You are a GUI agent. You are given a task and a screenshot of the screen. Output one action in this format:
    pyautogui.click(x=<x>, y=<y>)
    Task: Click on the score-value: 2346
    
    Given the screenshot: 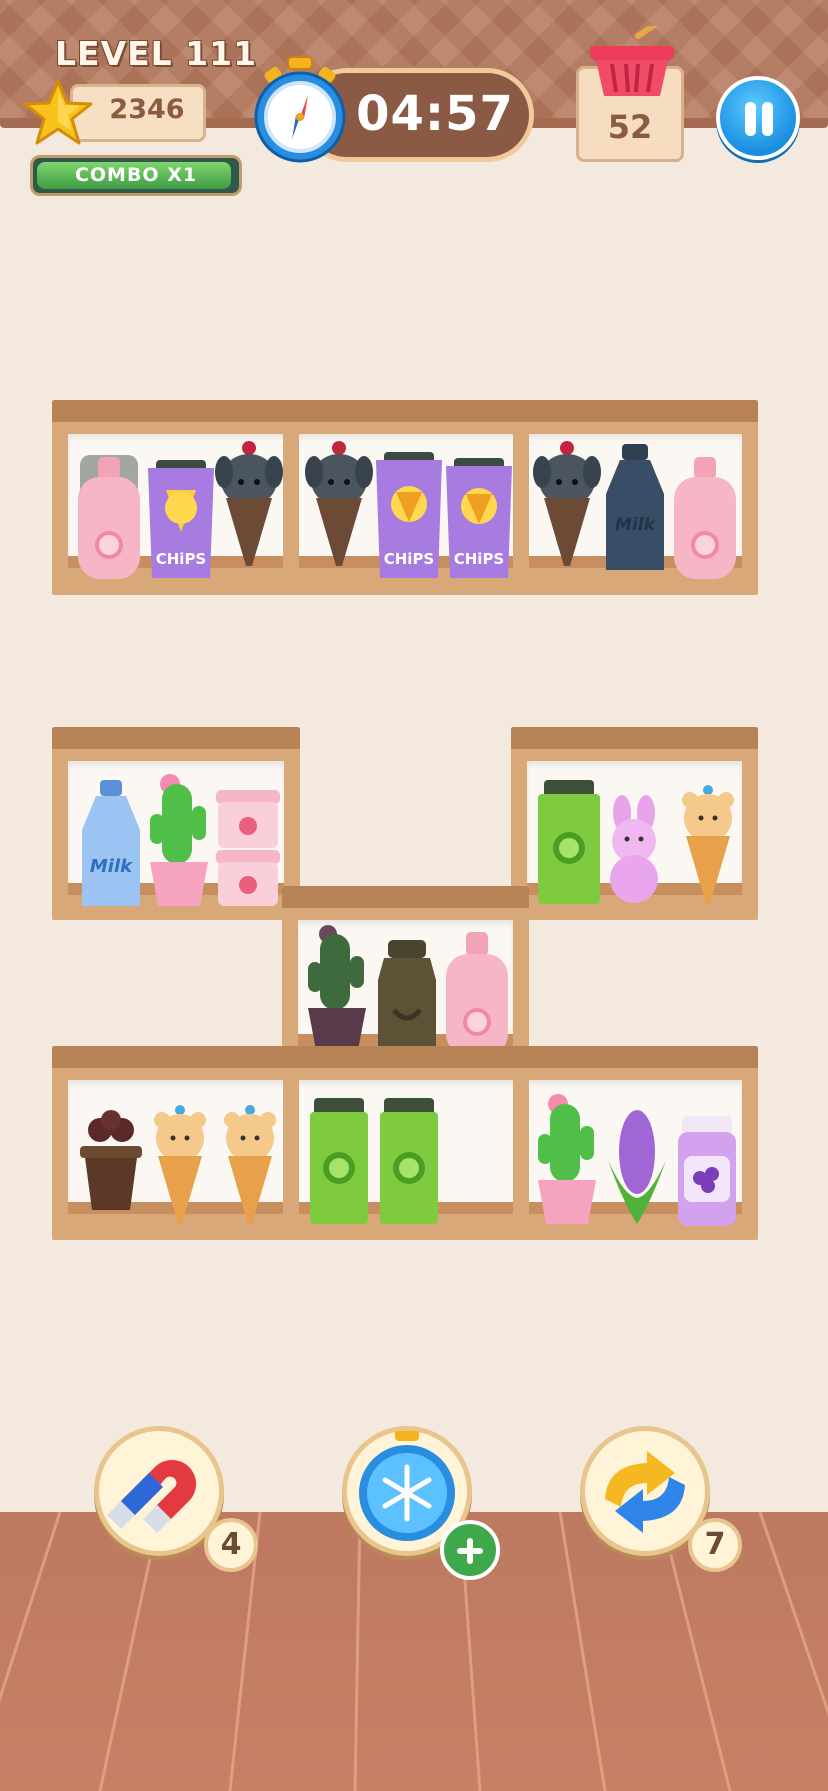 What is the action you would take?
    pyautogui.click(x=147, y=109)
    